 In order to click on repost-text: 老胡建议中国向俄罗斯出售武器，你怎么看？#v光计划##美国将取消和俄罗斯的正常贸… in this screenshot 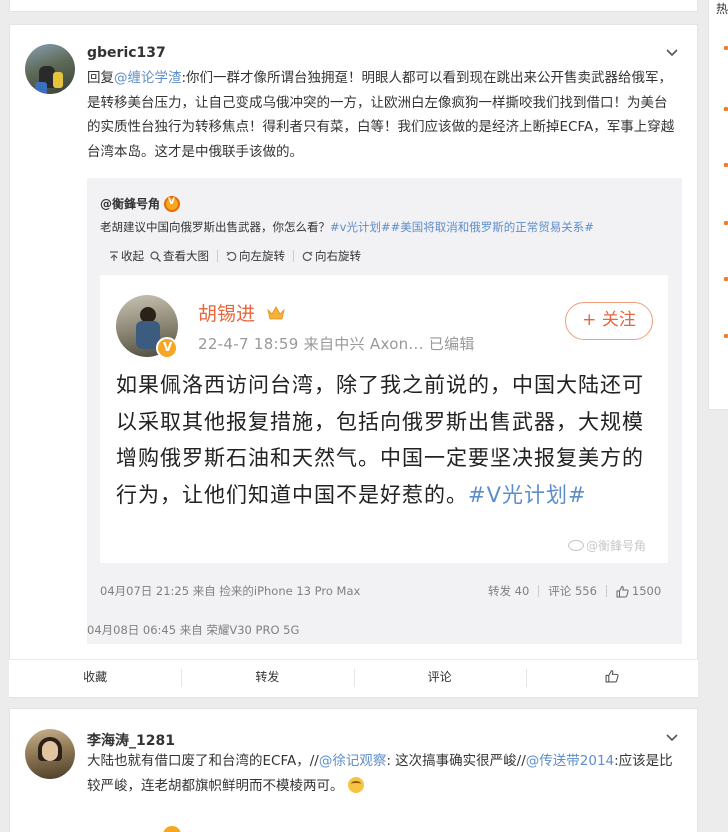, I will do `click(347, 227)`.